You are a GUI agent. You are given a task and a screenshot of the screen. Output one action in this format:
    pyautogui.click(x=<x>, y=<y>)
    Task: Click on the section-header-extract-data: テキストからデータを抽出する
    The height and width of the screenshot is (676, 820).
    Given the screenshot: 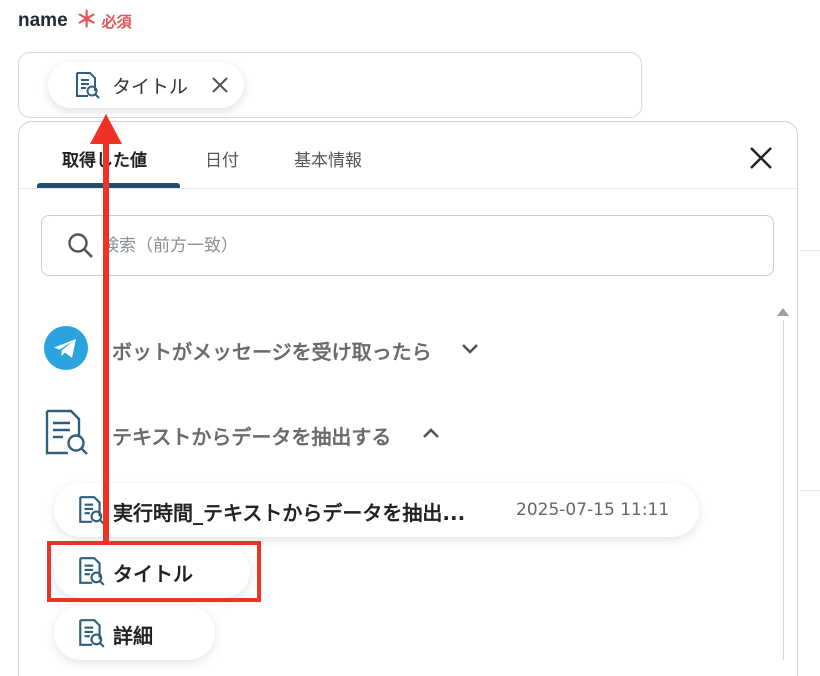 What is the action you would take?
    pyautogui.click(x=251, y=435)
    